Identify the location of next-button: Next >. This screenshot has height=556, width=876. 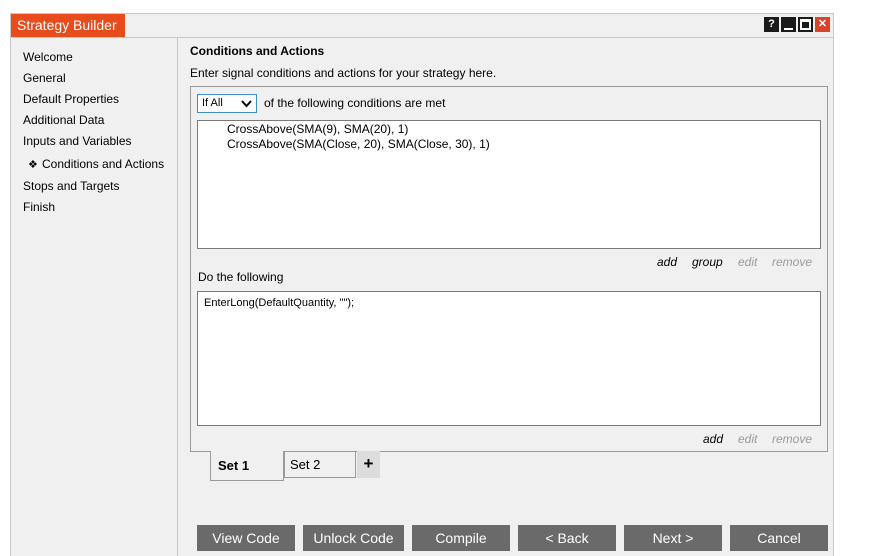
(673, 538).